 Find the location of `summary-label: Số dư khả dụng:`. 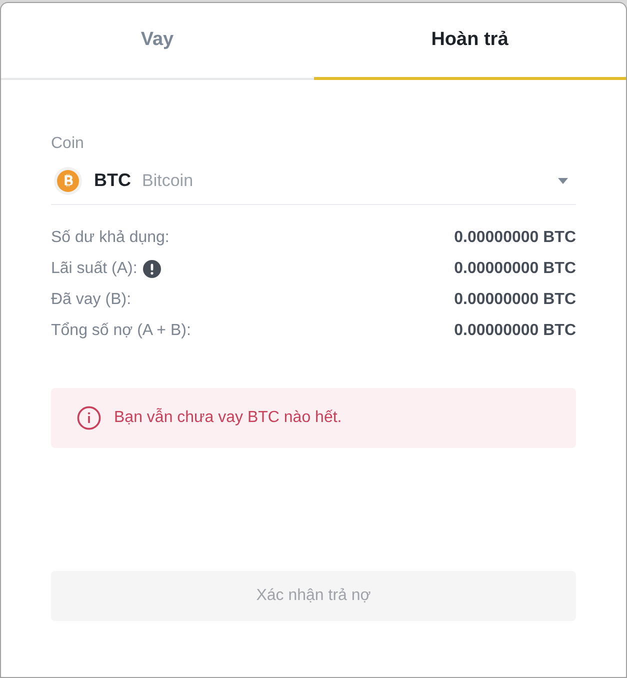

summary-label: Số dư khả dụng: is located at coordinates (110, 238).